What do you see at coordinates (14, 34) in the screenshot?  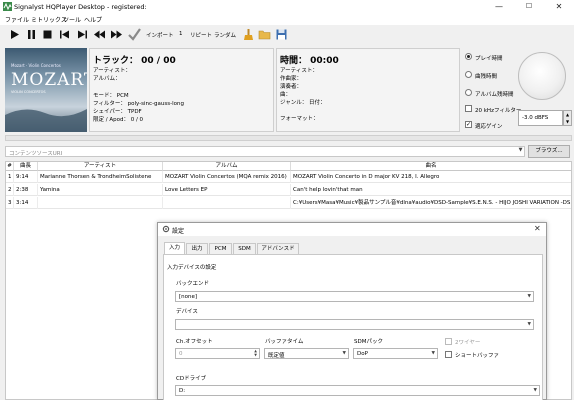 I see `play-icon` at bounding box center [14, 34].